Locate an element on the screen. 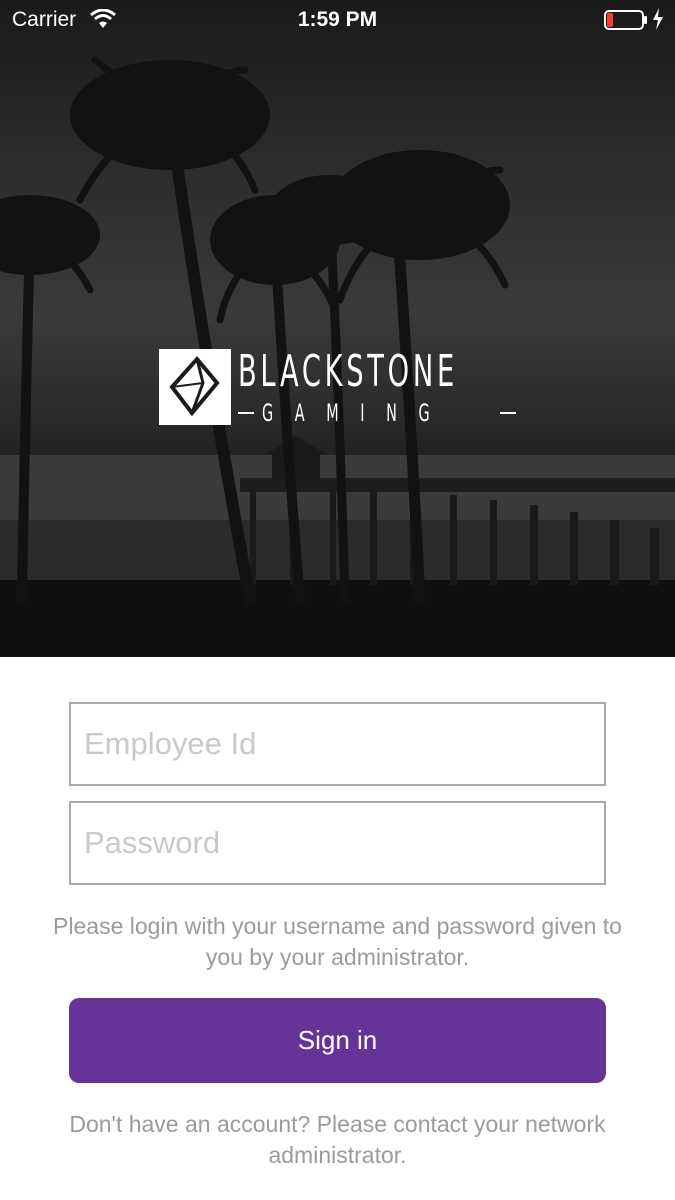  battery-icon is located at coordinates (626, 23).